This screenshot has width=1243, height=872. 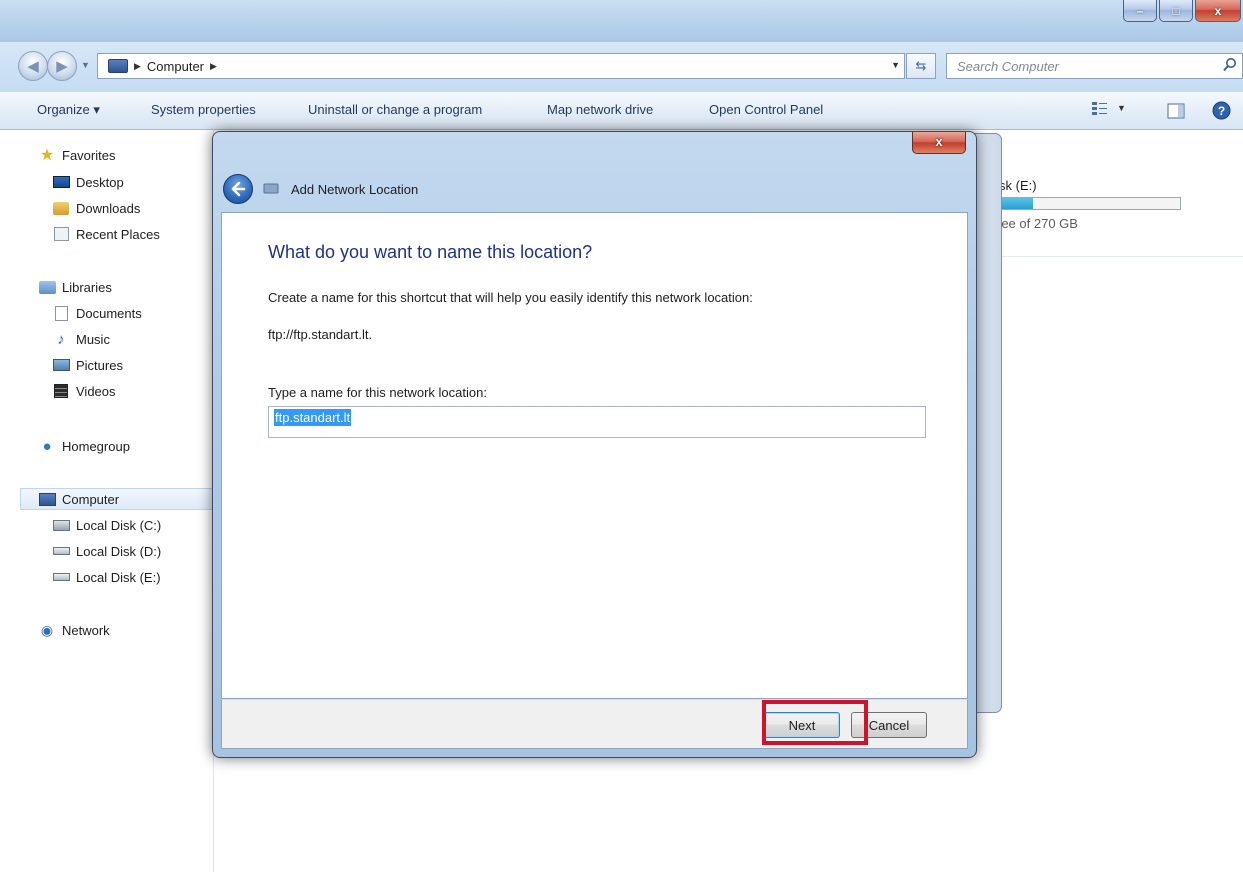 What do you see at coordinates (175, 66) in the screenshot?
I see `breadcrumb-computer: Computer` at bounding box center [175, 66].